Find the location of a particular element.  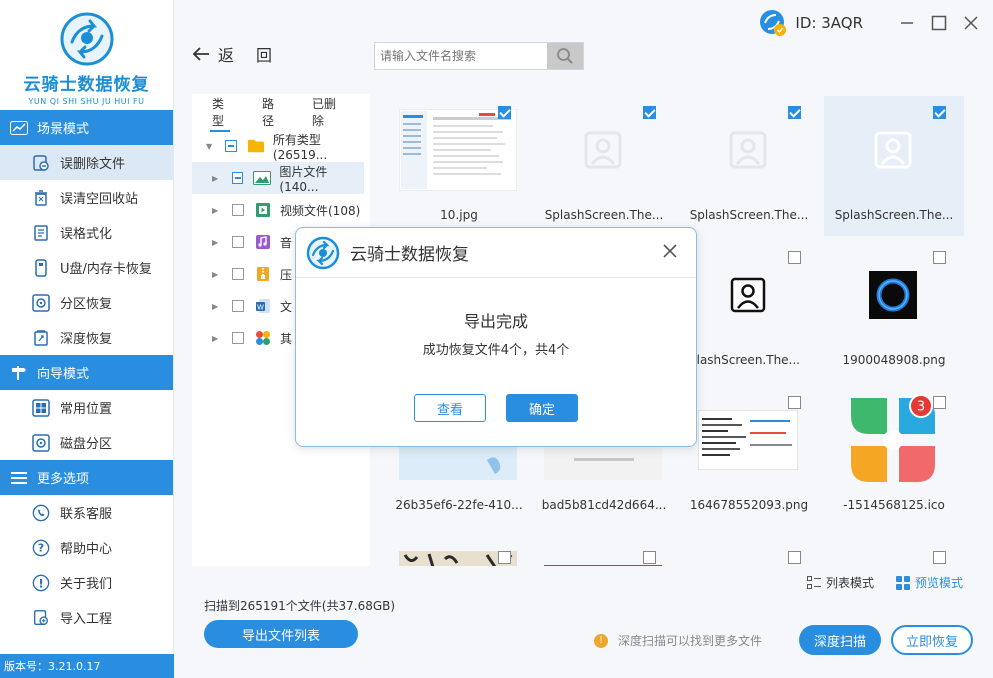

back-button: 返 is located at coordinates (226, 54).